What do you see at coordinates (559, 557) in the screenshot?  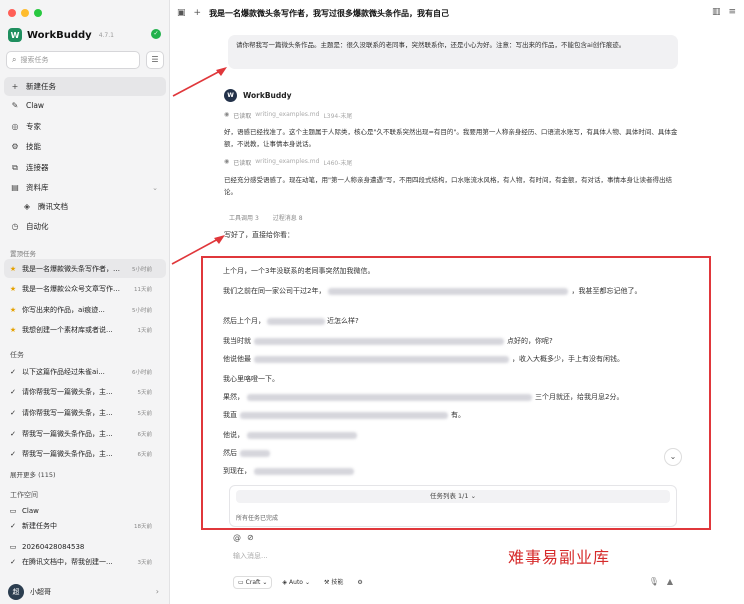 I see `watermark: 难事易副业库` at bounding box center [559, 557].